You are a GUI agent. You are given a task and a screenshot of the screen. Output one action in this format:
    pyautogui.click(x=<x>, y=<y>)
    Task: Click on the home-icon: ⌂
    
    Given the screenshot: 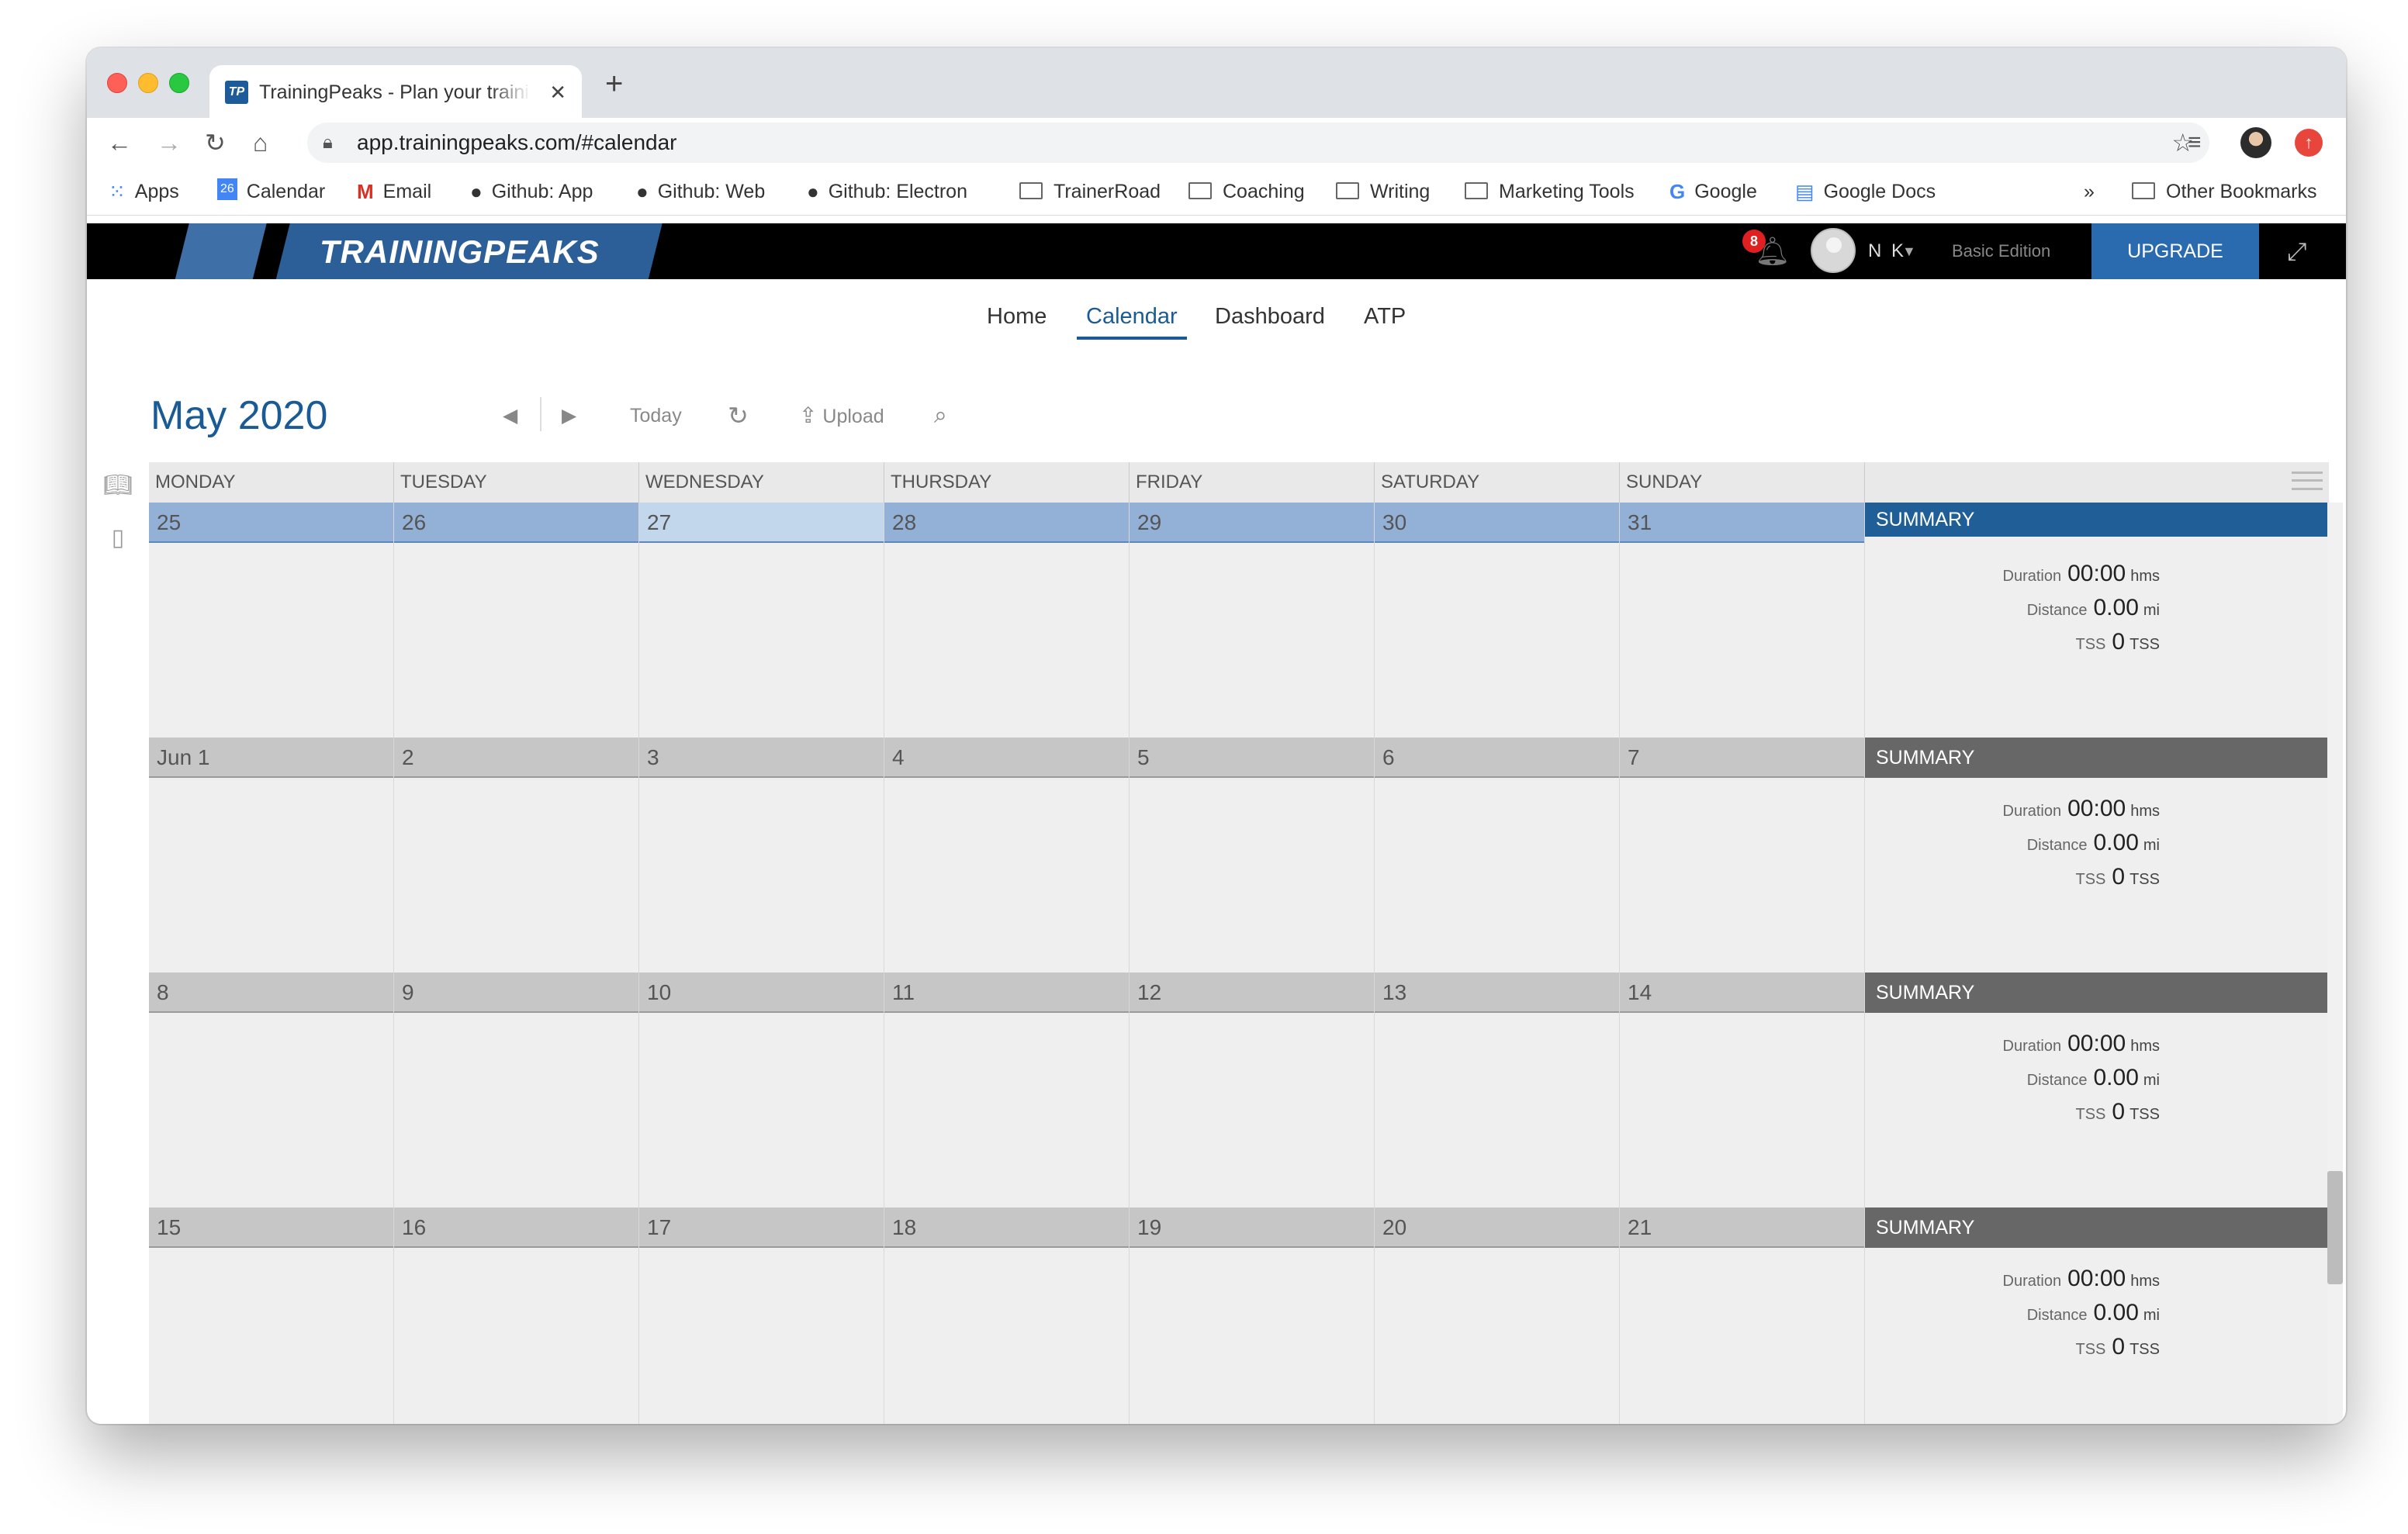 What is the action you would take?
    pyautogui.click(x=260, y=143)
    